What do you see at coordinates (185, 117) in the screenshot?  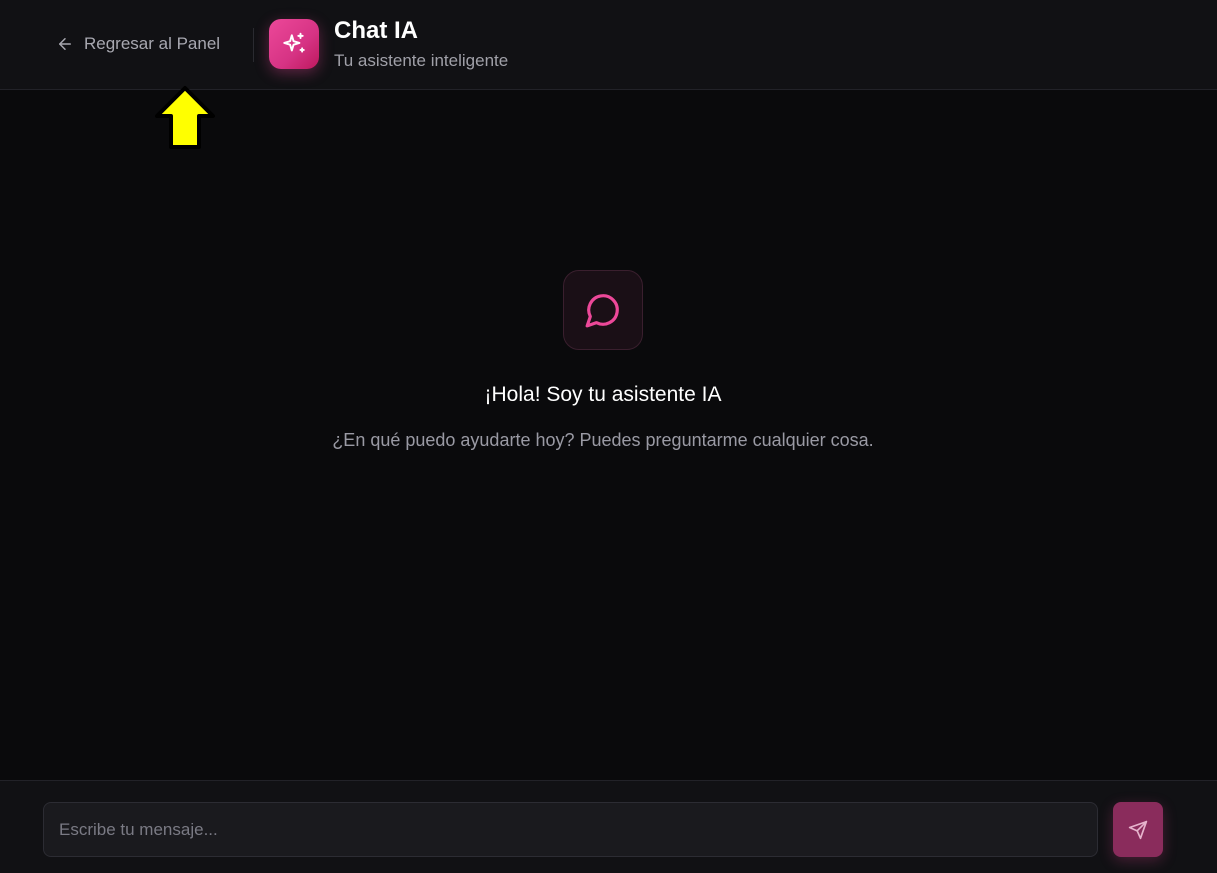 I see `pointer-arrow-icon` at bounding box center [185, 117].